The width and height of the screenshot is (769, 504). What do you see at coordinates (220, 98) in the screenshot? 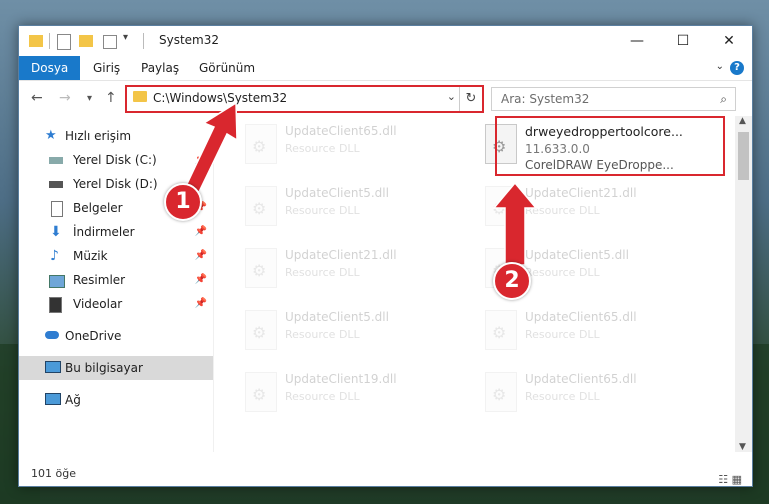
I see `address-path: C:\Windows\System32` at bounding box center [220, 98].